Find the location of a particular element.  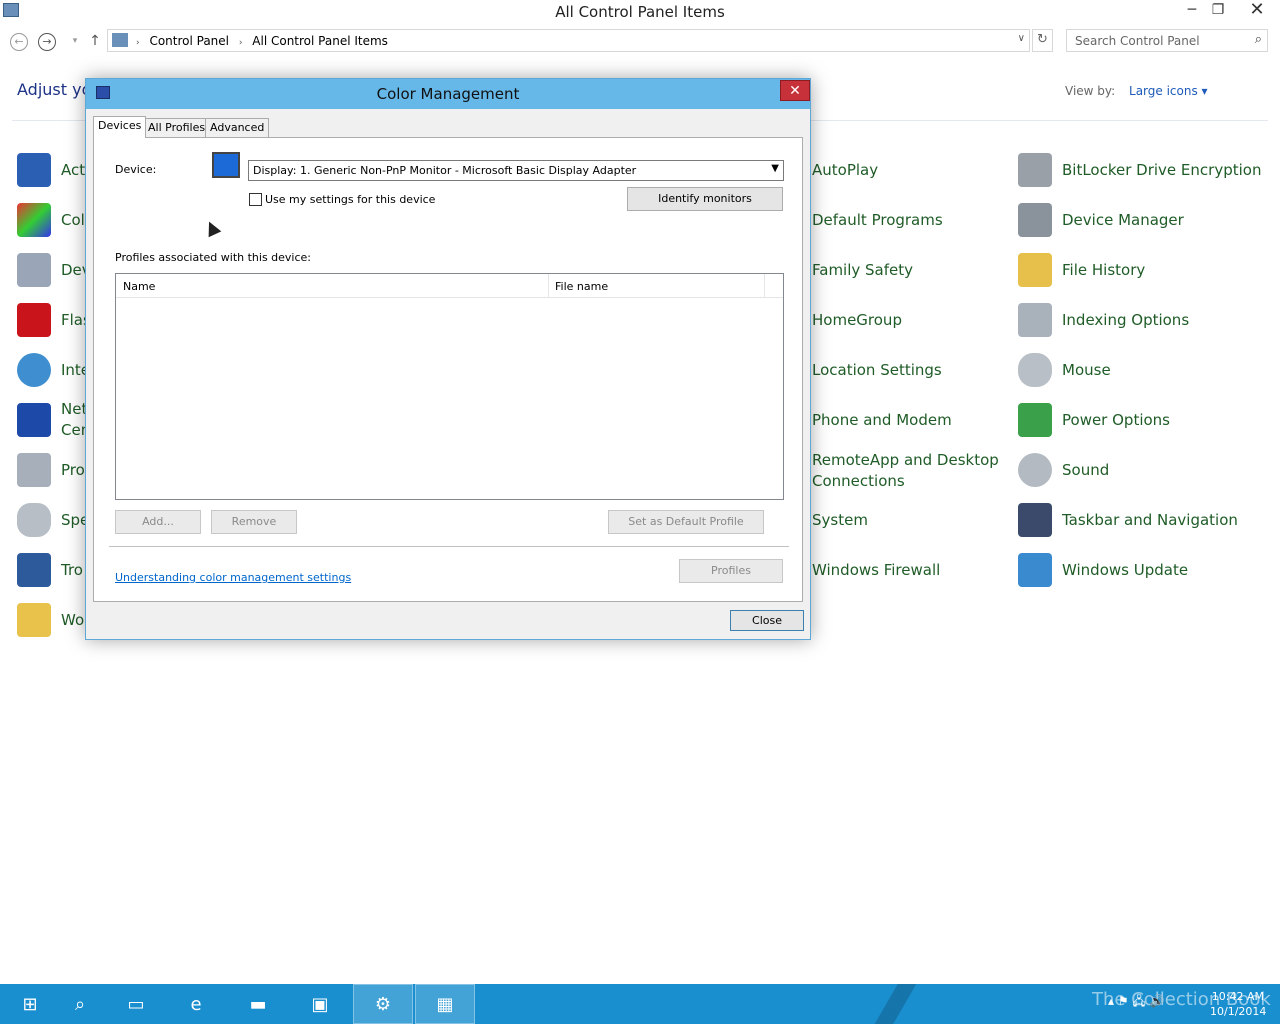

cp-item-action-center: Act is located at coordinates (51, 170).